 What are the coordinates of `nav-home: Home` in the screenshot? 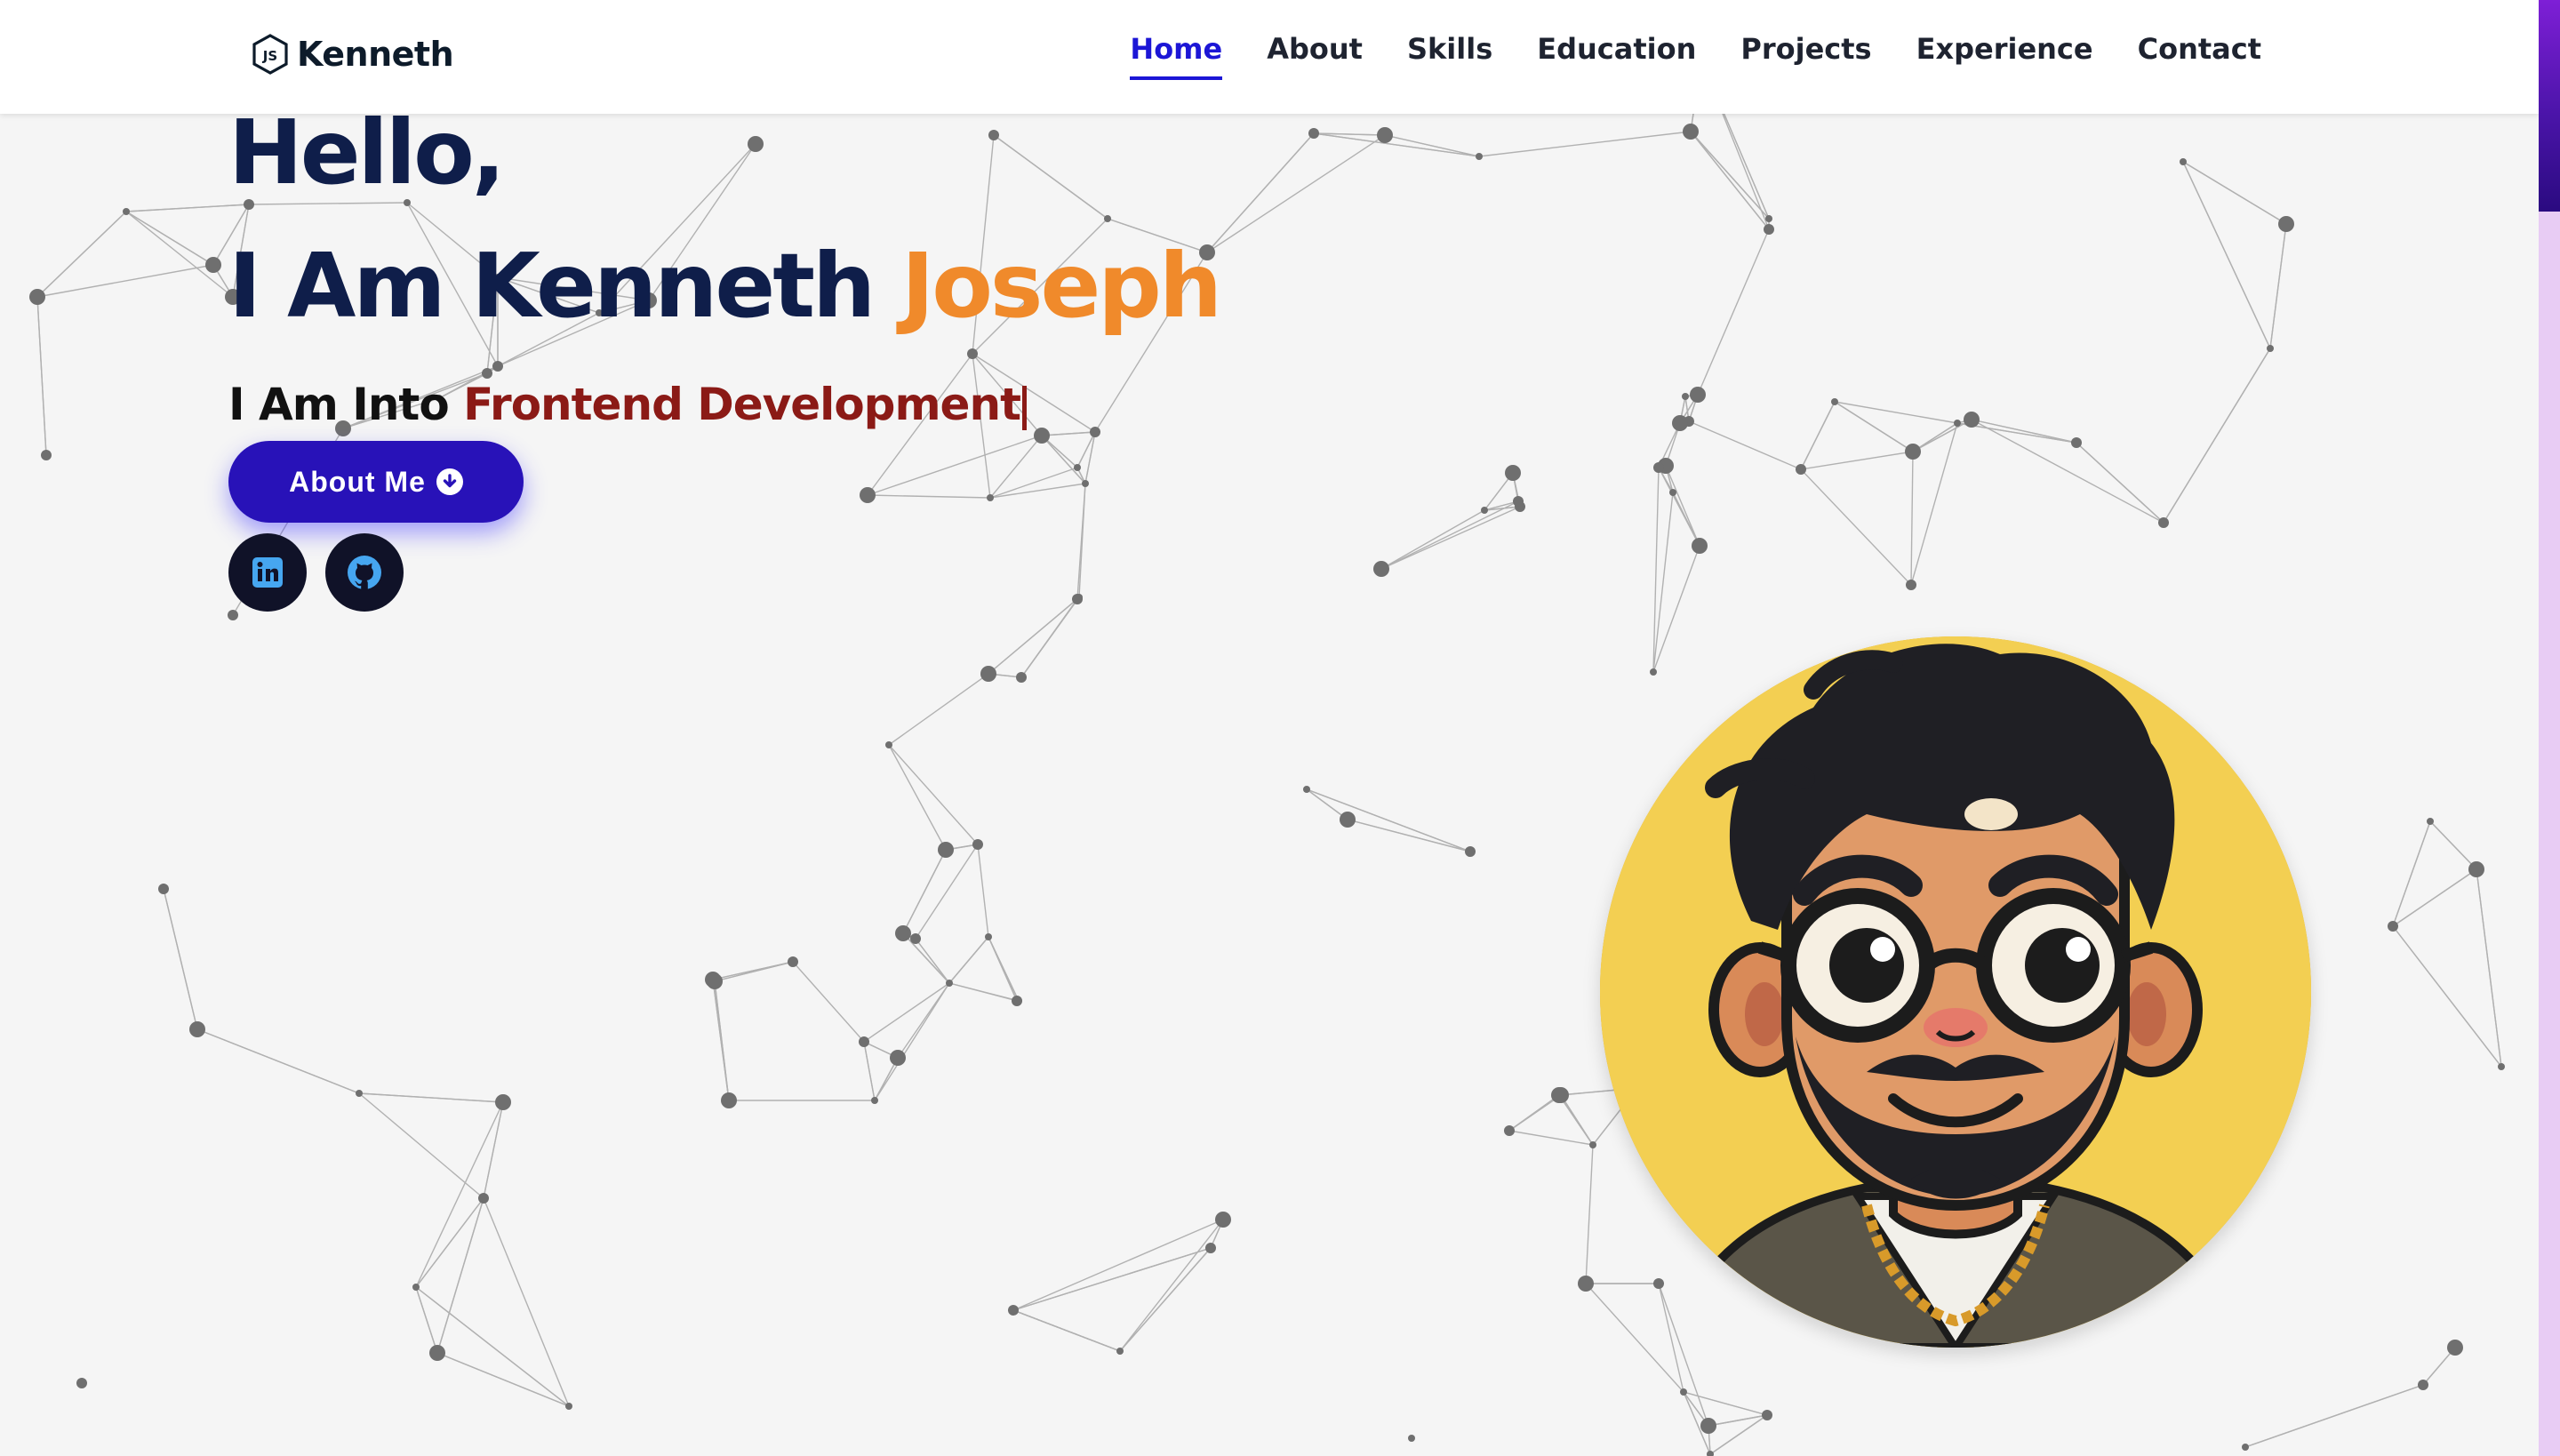 It's located at (1176, 56).